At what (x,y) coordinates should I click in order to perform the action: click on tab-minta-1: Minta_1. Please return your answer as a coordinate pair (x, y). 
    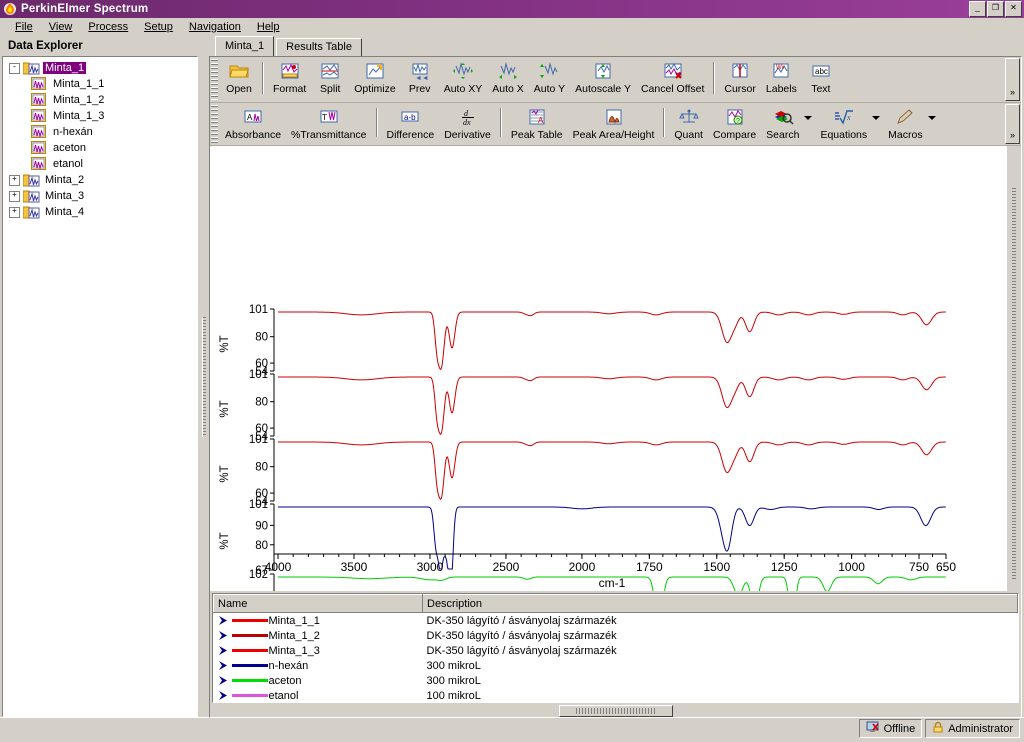
    Looking at the image, I should click on (245, 46).